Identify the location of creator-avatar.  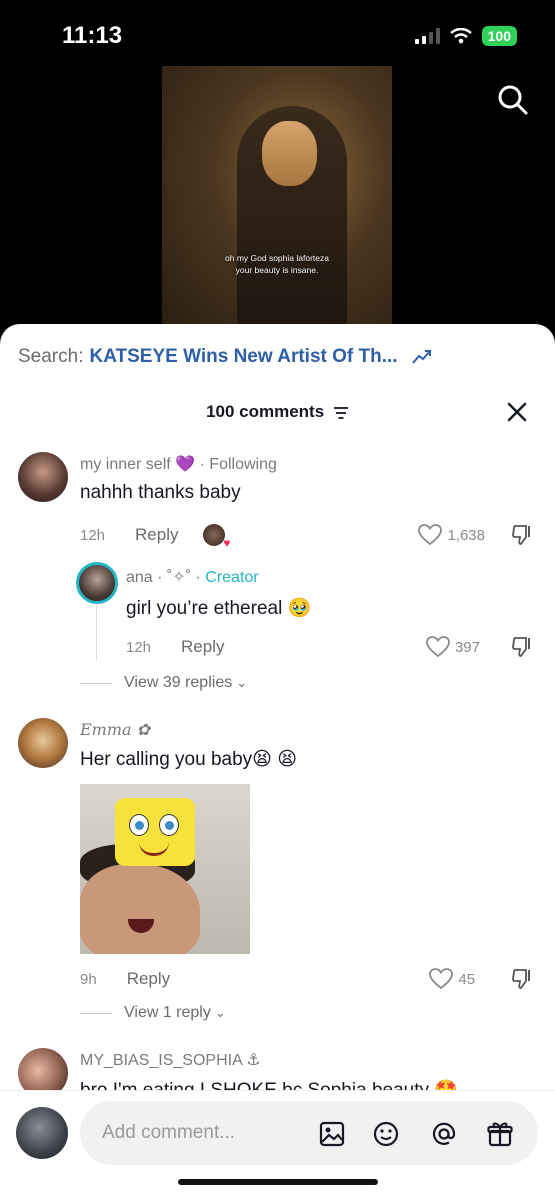
(97, 583).